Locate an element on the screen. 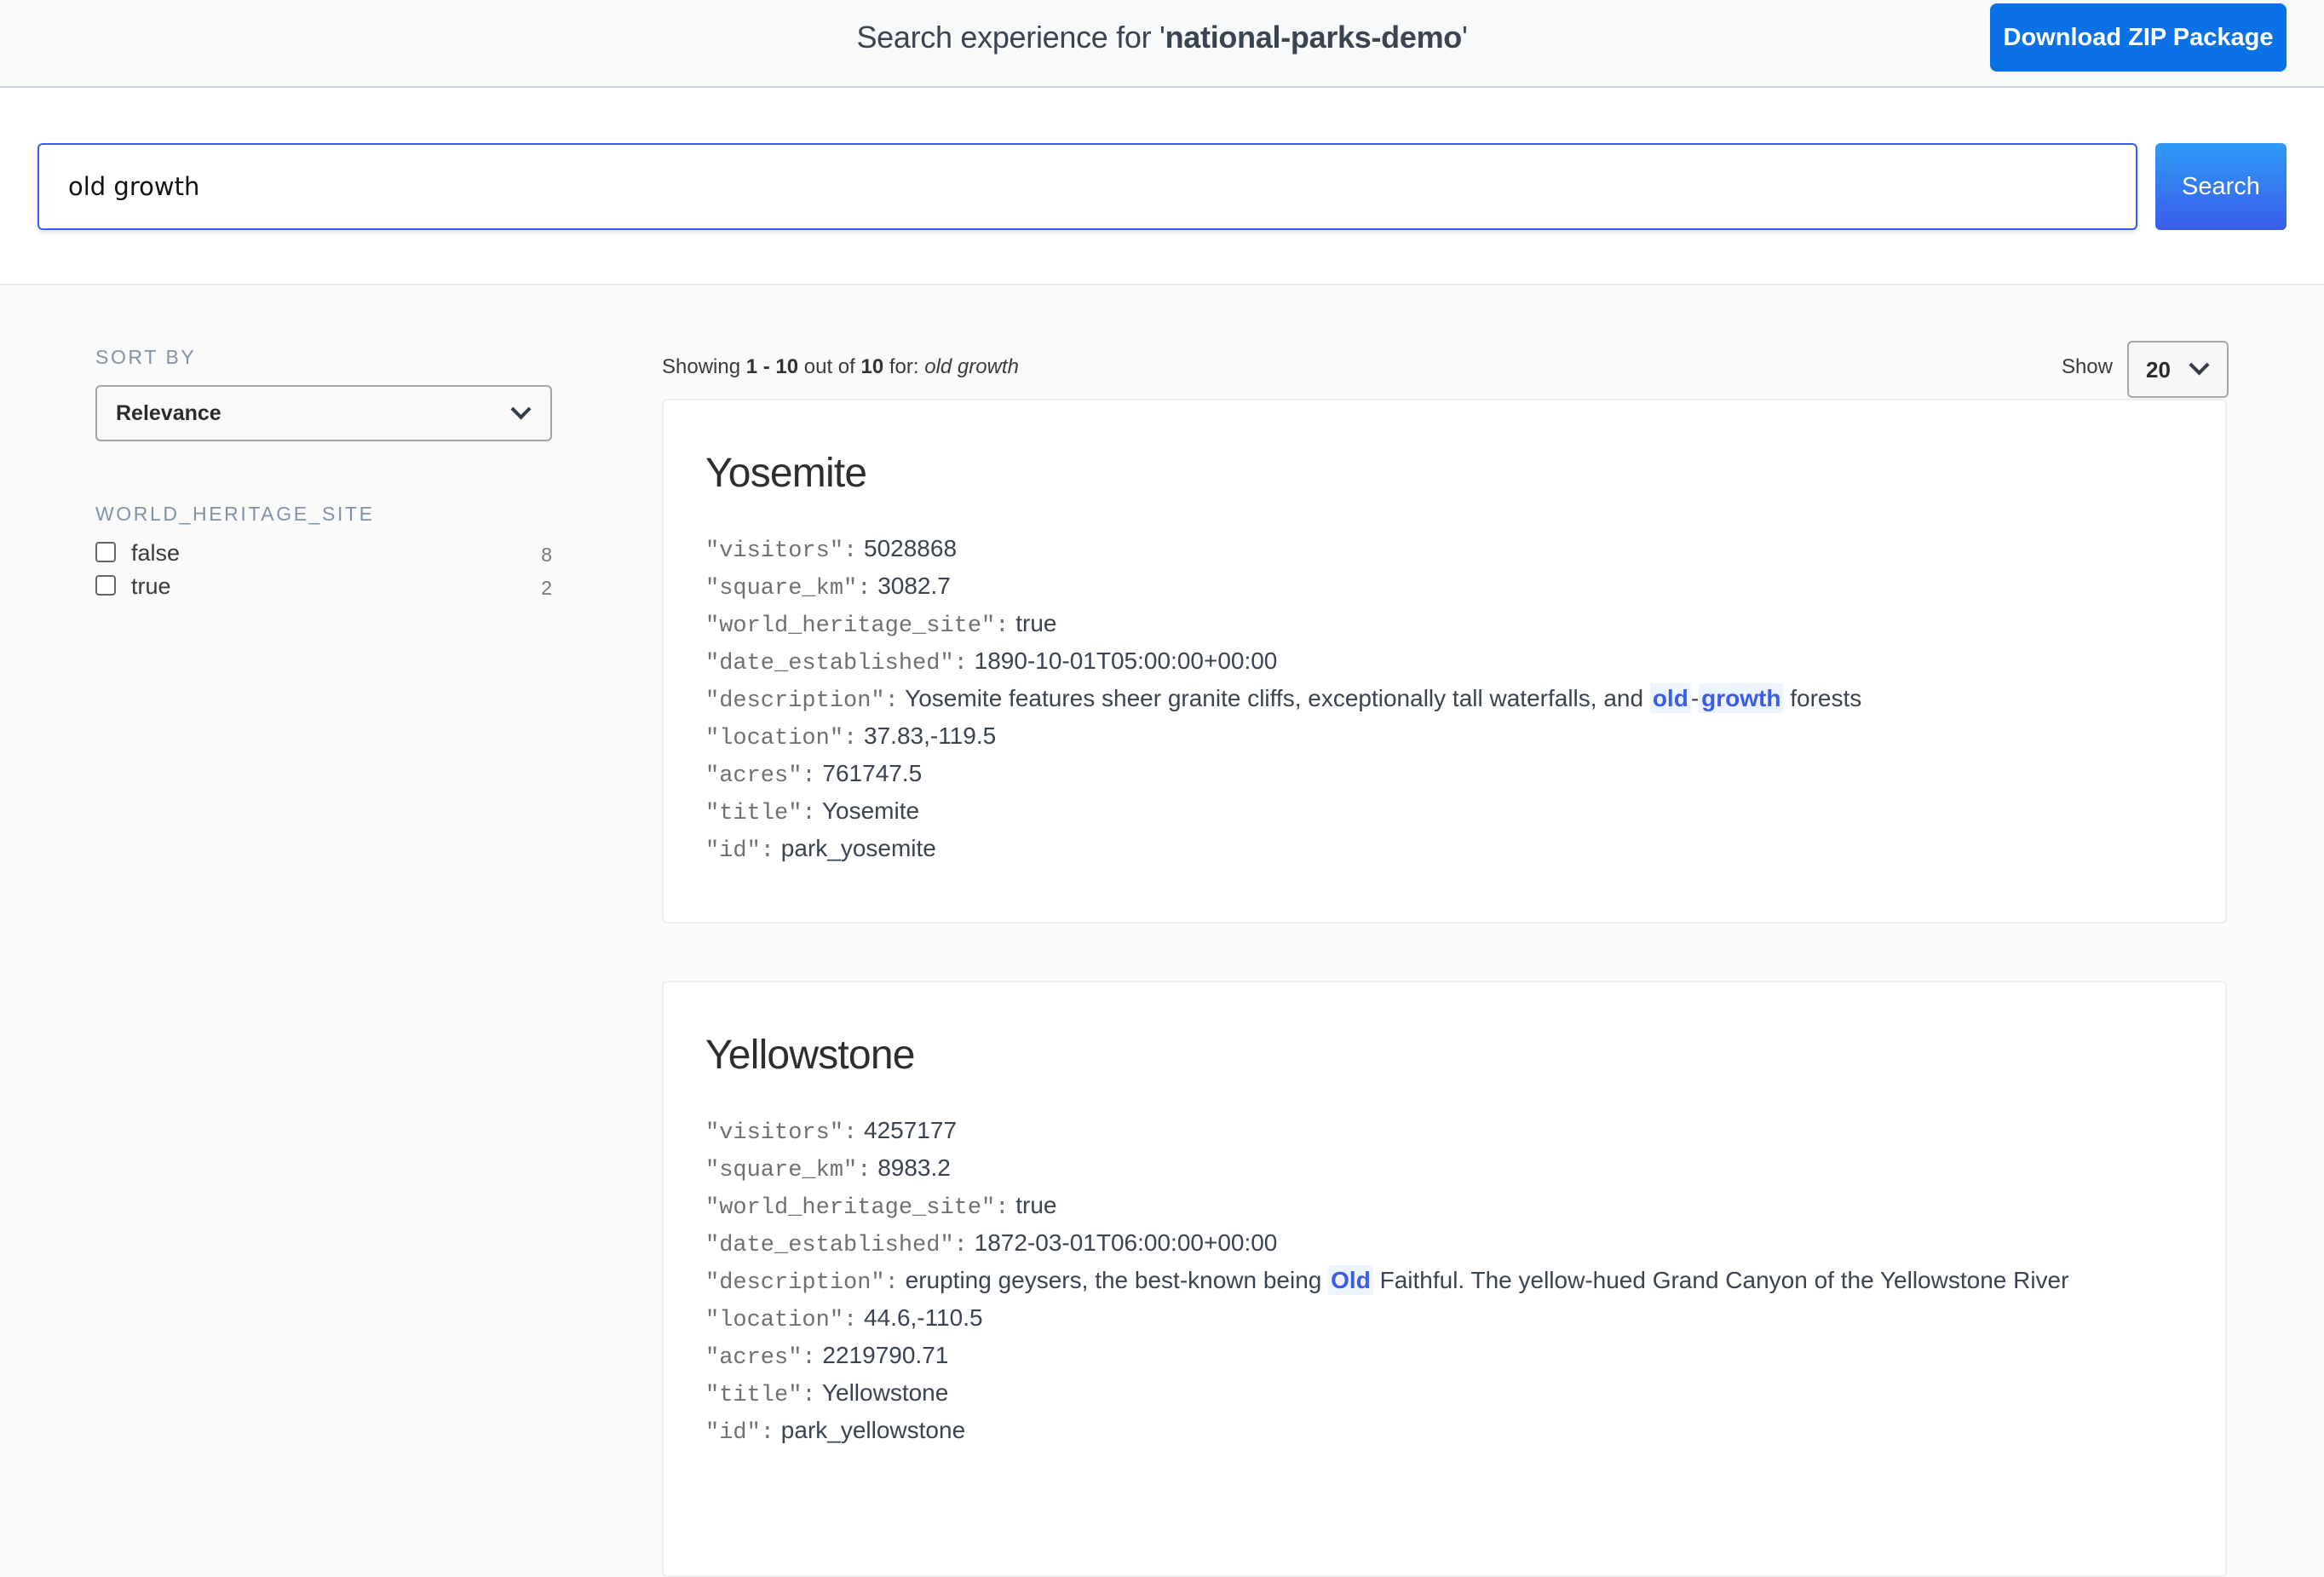 The height and width of the screenshot is (1577, 2324). description-text: erupting geysers, the best-known being is located at coordinates (1117, 1280).